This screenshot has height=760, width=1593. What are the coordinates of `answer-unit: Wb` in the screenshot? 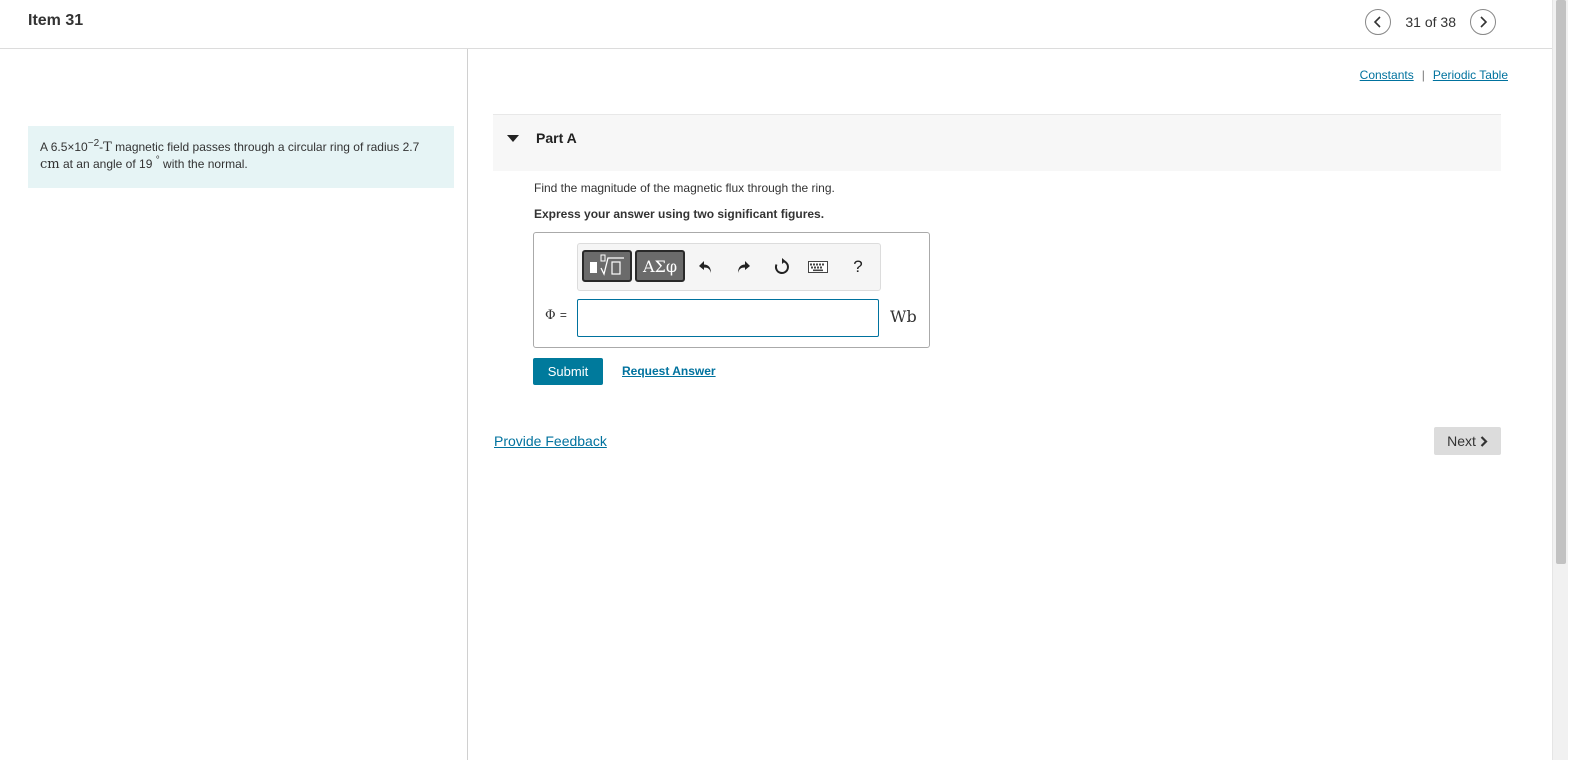 It's located at (903, 316).